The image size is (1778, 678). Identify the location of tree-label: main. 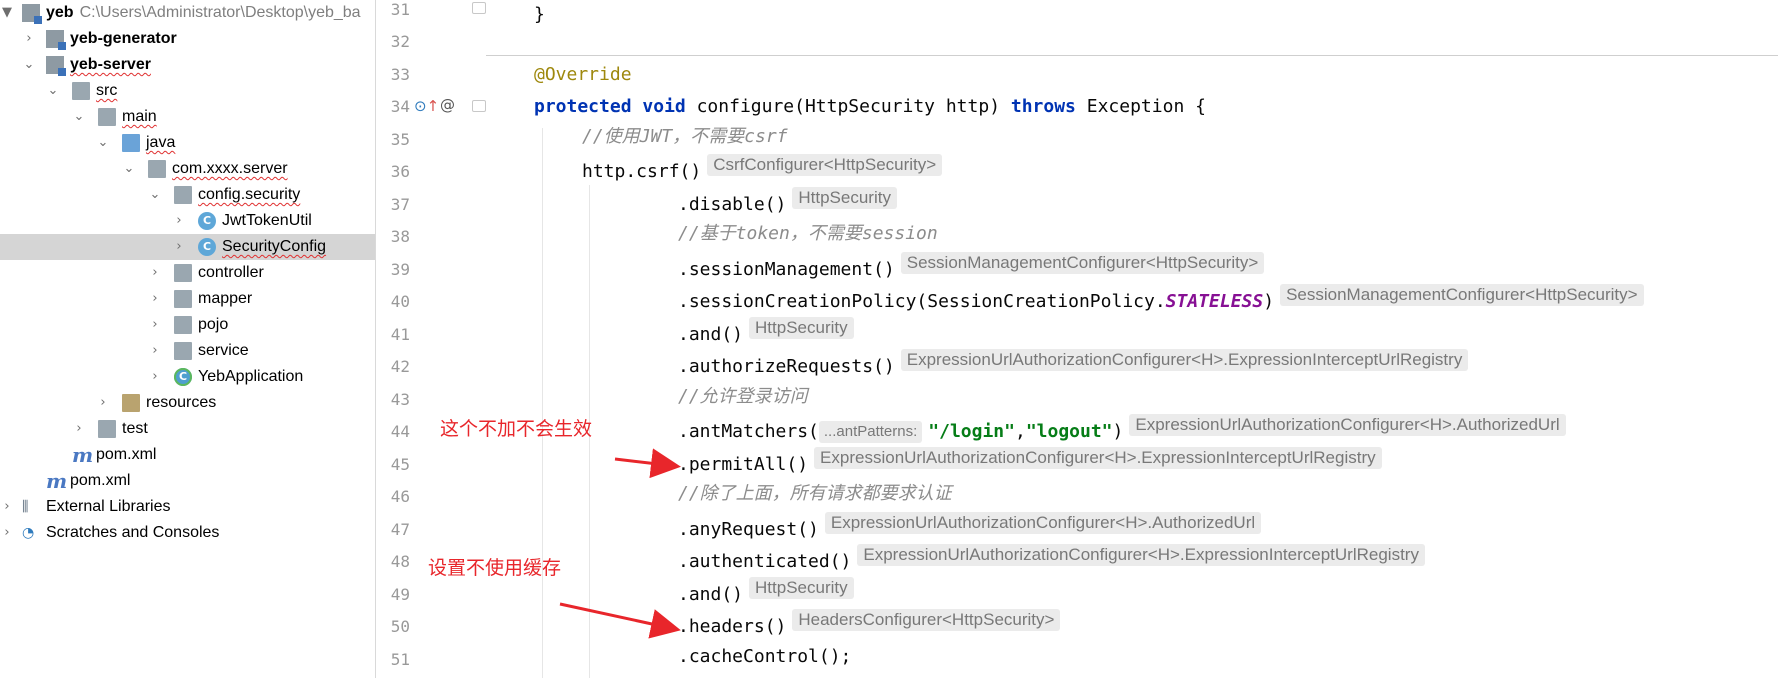
(139, 116).